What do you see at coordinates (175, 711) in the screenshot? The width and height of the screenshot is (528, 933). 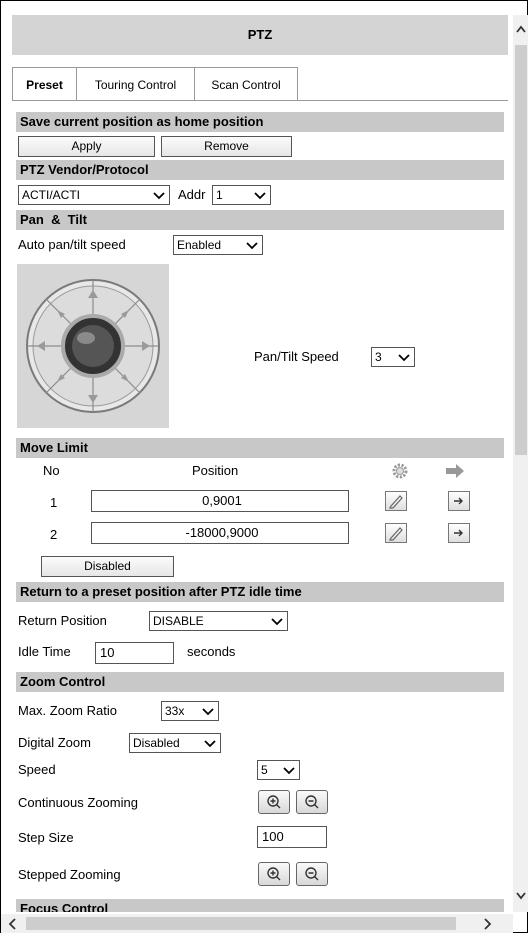 I see `max-zoom-value: 33x` at bounding box center [175, 711].